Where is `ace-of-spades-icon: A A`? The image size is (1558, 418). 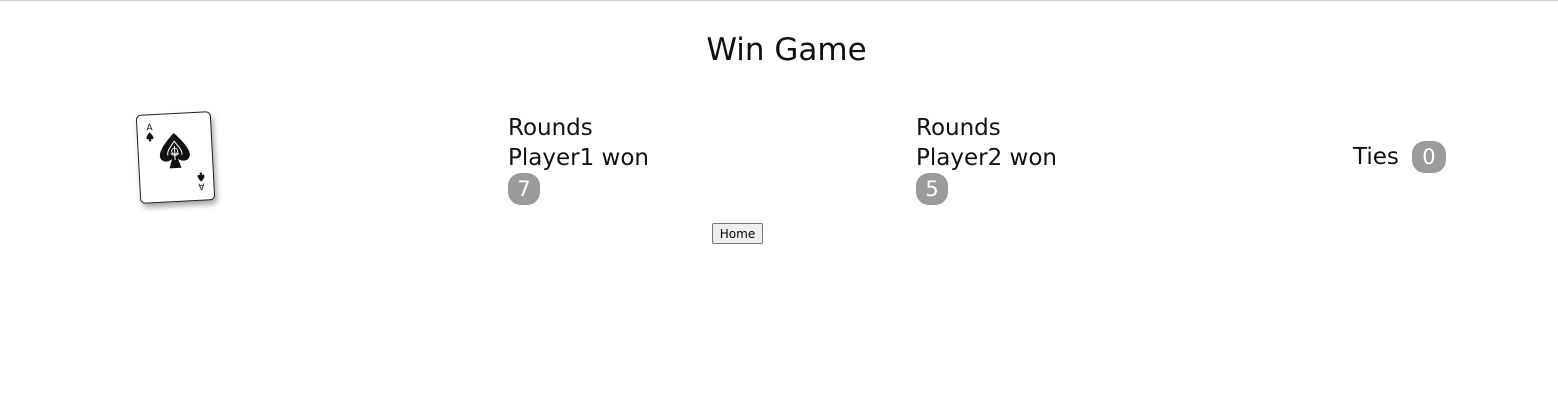 ace-of-spades-icon: A A is located at coordinates (175, 157).